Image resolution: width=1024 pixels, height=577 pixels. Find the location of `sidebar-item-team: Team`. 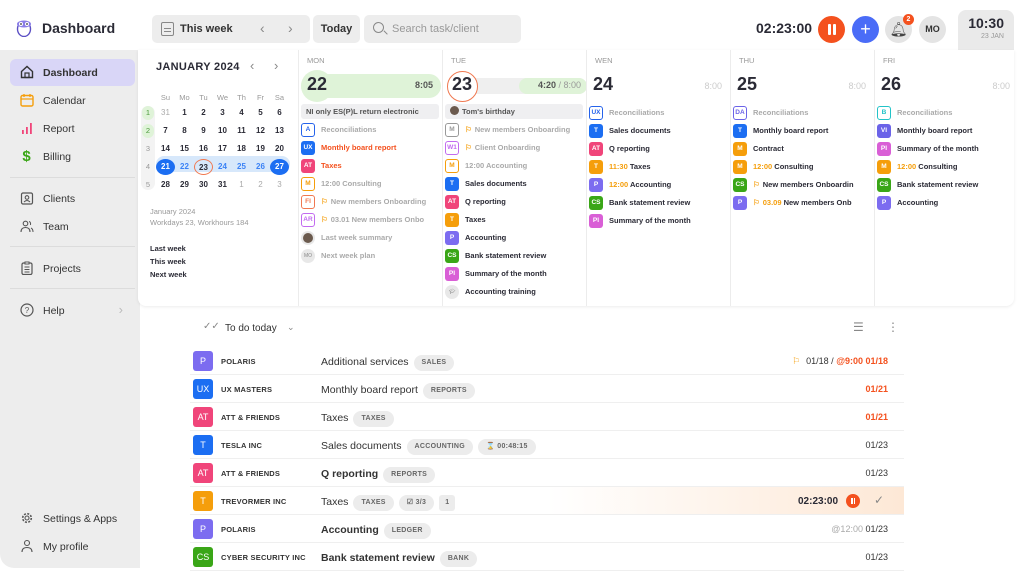

sidebar-item-team: Team is located at coordinates (72, 226).